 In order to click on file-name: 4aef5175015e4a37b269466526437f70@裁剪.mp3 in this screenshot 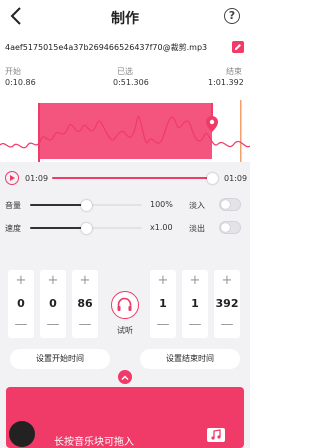, I will do `click(106, 47)`.